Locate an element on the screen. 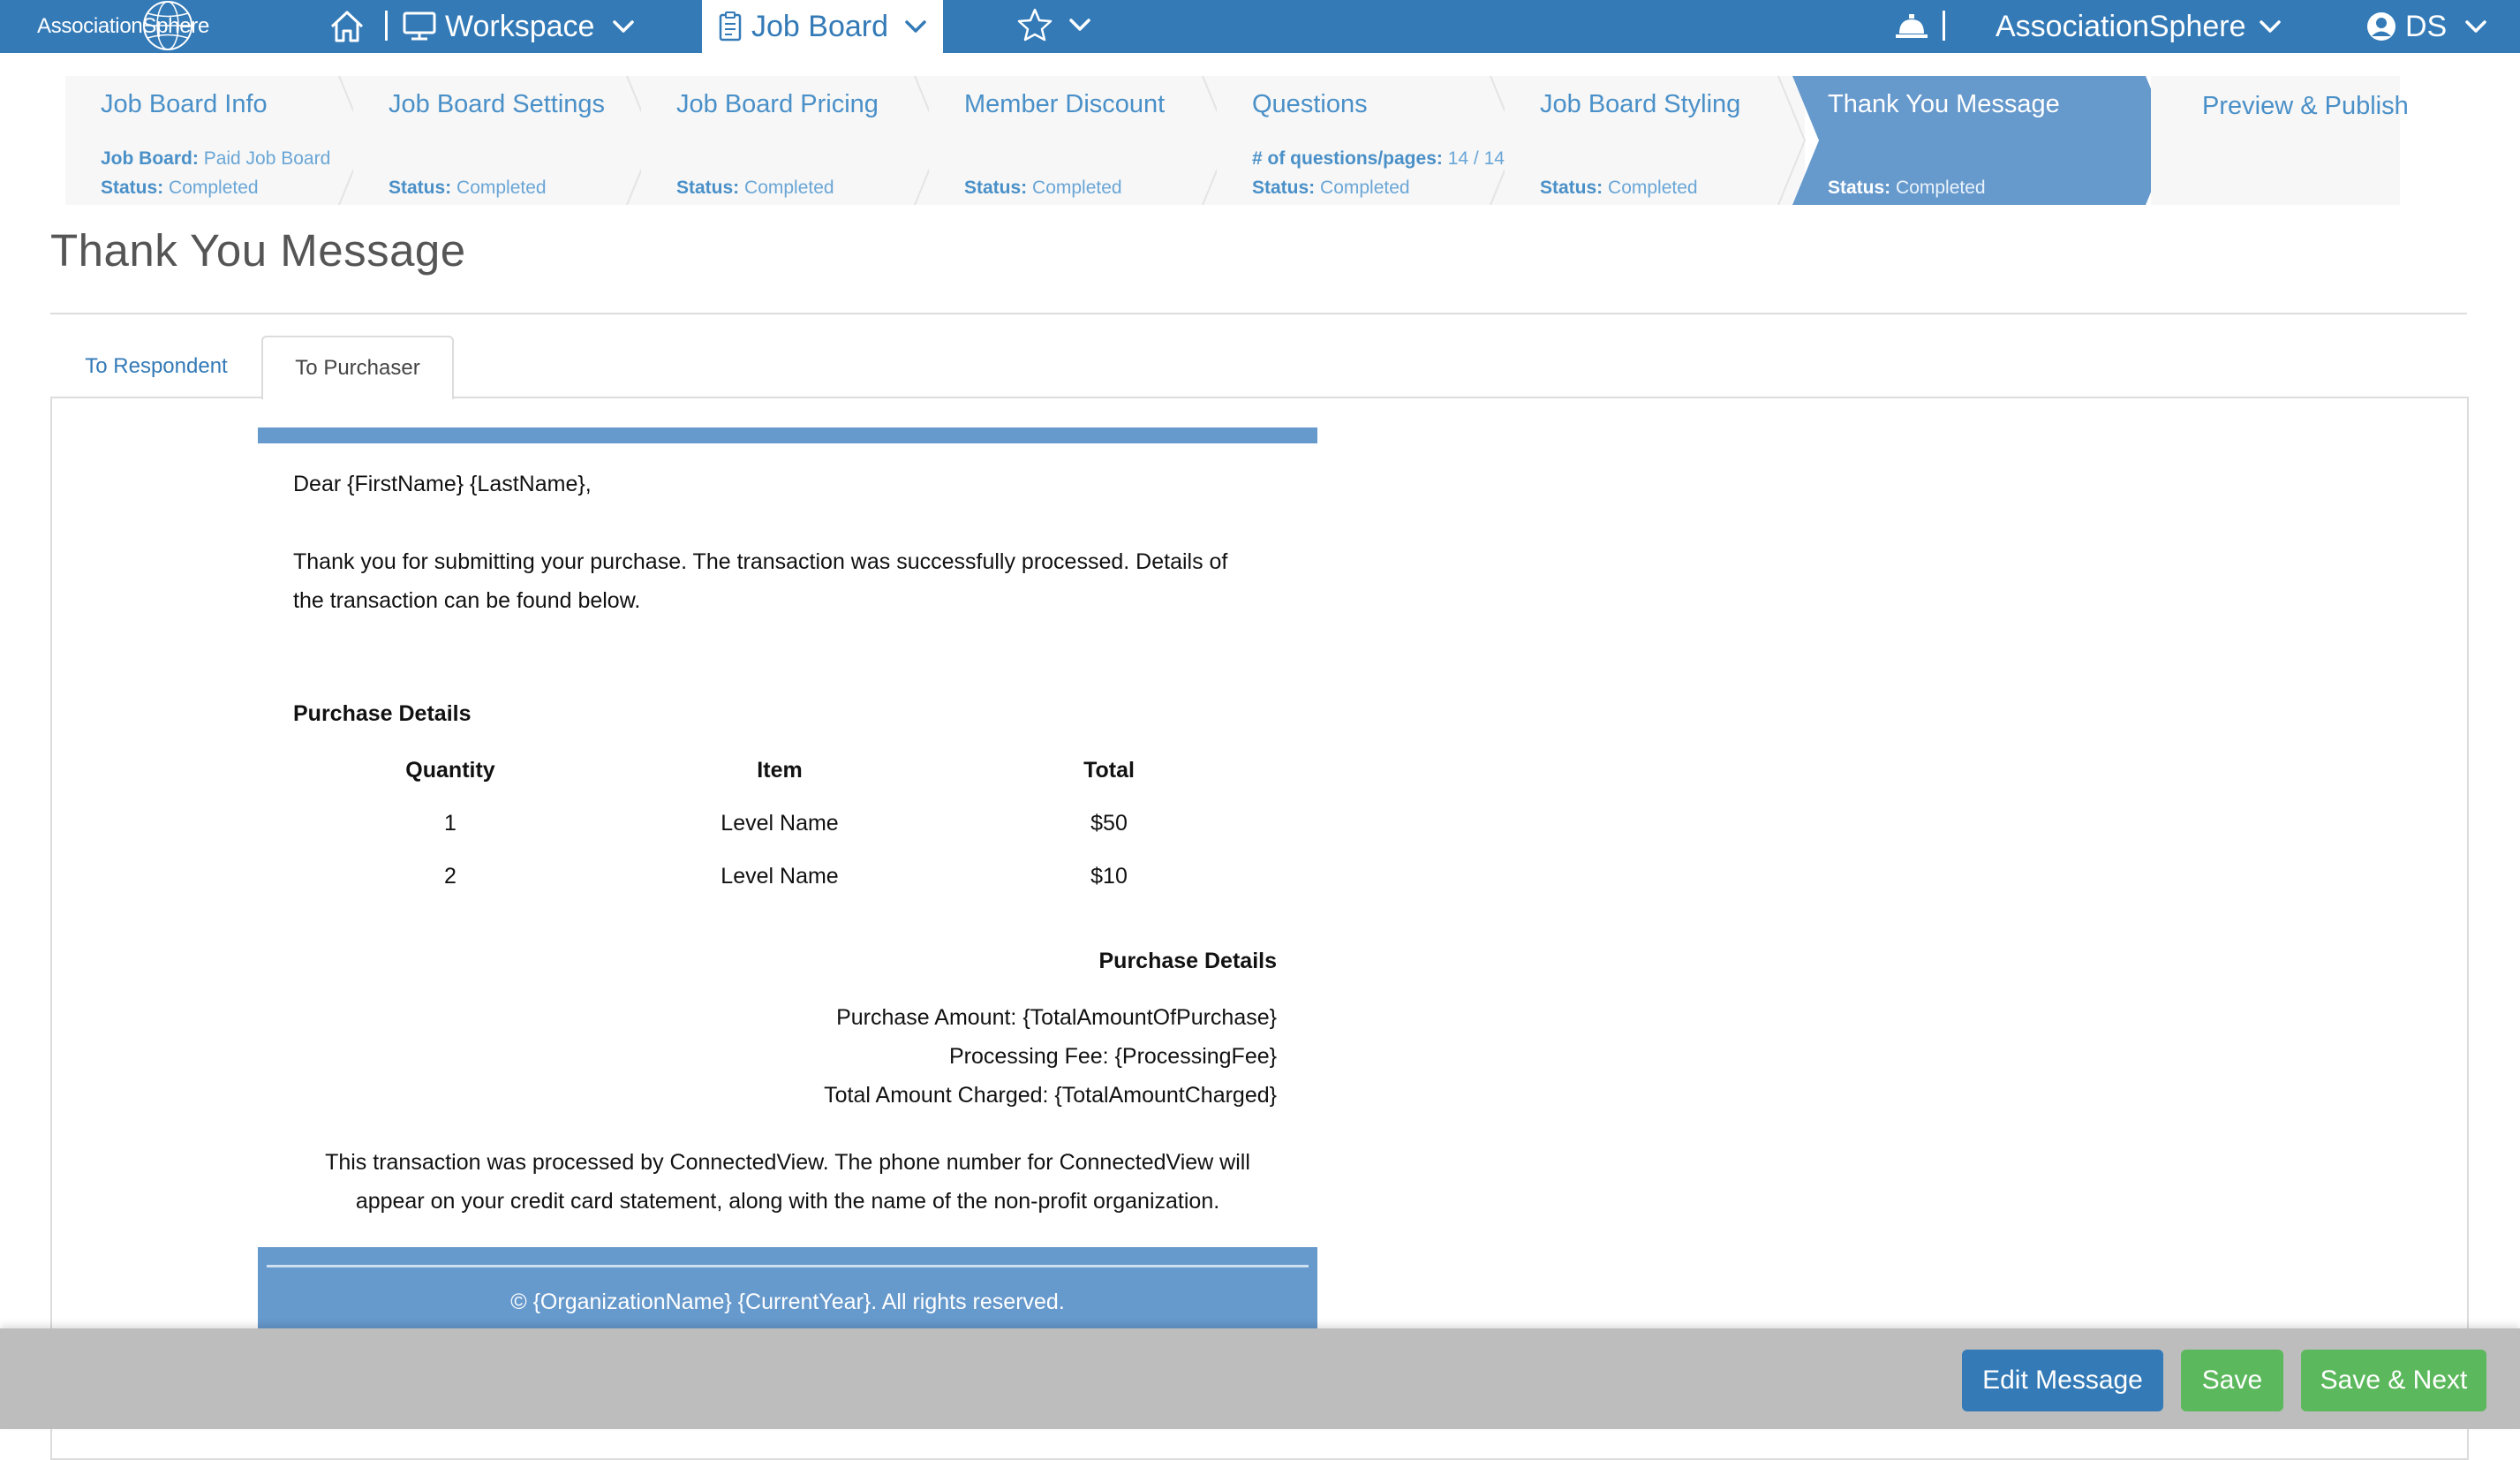 The image size is (2520, 1460). organization-menu: AssociationSphere is located at coordinates (2139, 26).